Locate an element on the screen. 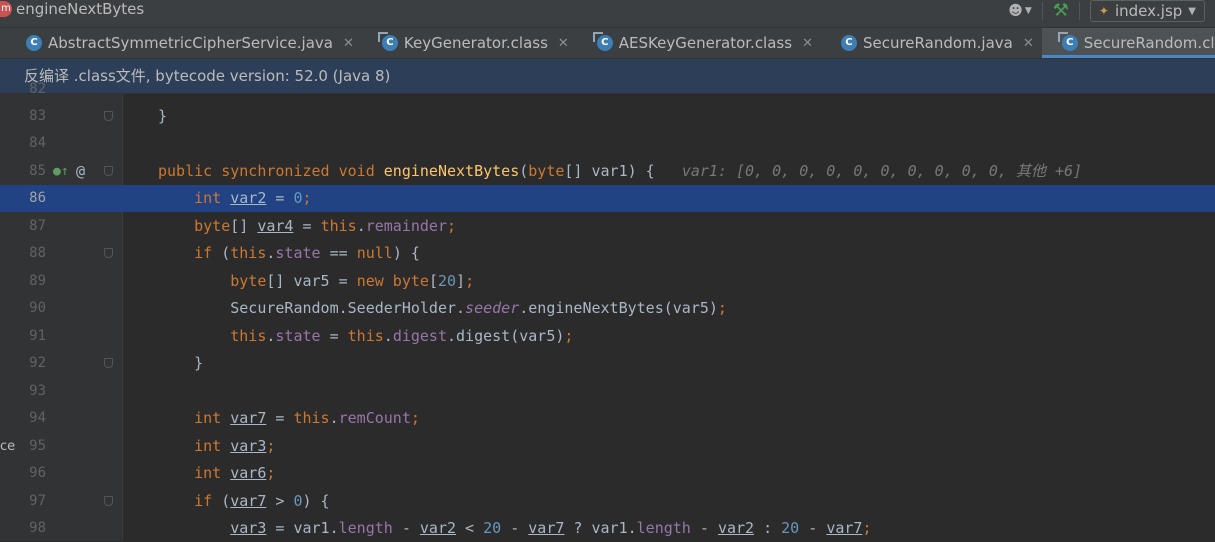  code-text: int var7 = this.remCount; is located at coordinates (307, 418).